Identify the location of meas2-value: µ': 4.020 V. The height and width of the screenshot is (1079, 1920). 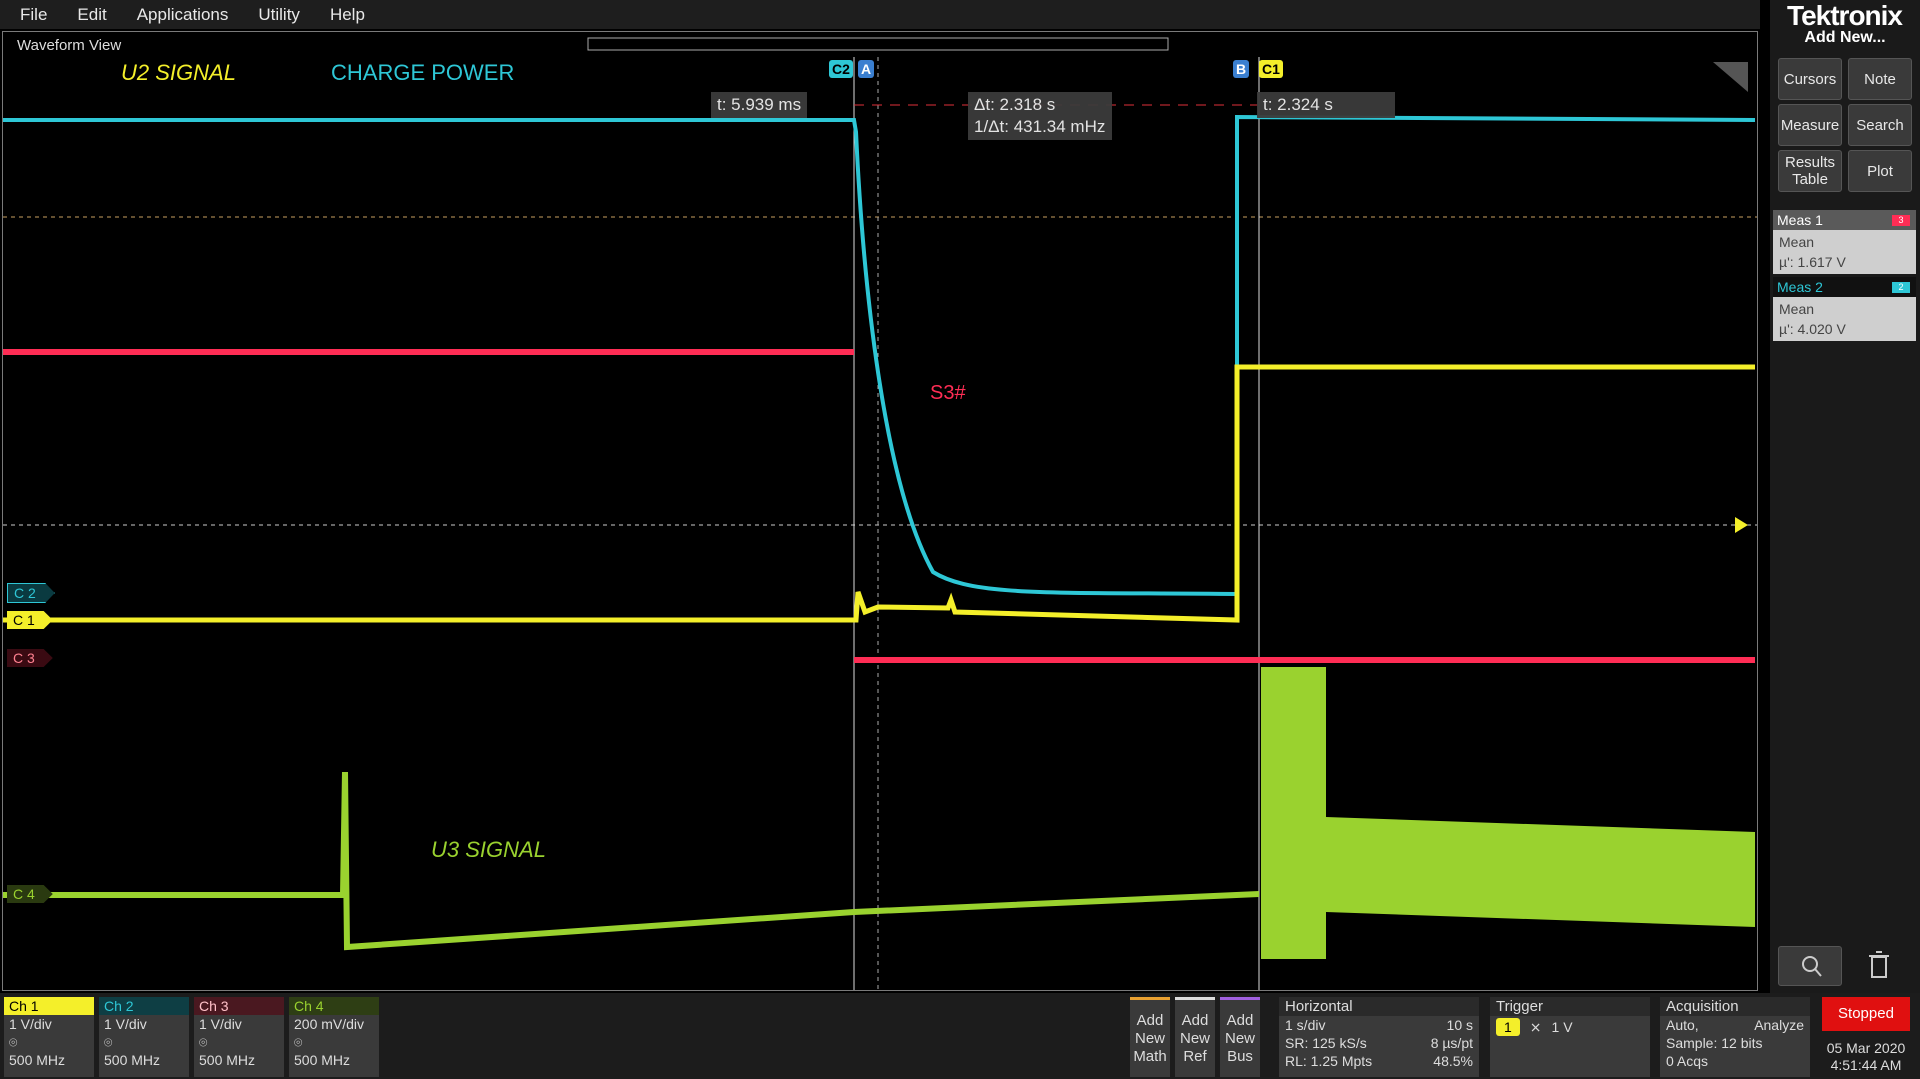
(1812, 329).